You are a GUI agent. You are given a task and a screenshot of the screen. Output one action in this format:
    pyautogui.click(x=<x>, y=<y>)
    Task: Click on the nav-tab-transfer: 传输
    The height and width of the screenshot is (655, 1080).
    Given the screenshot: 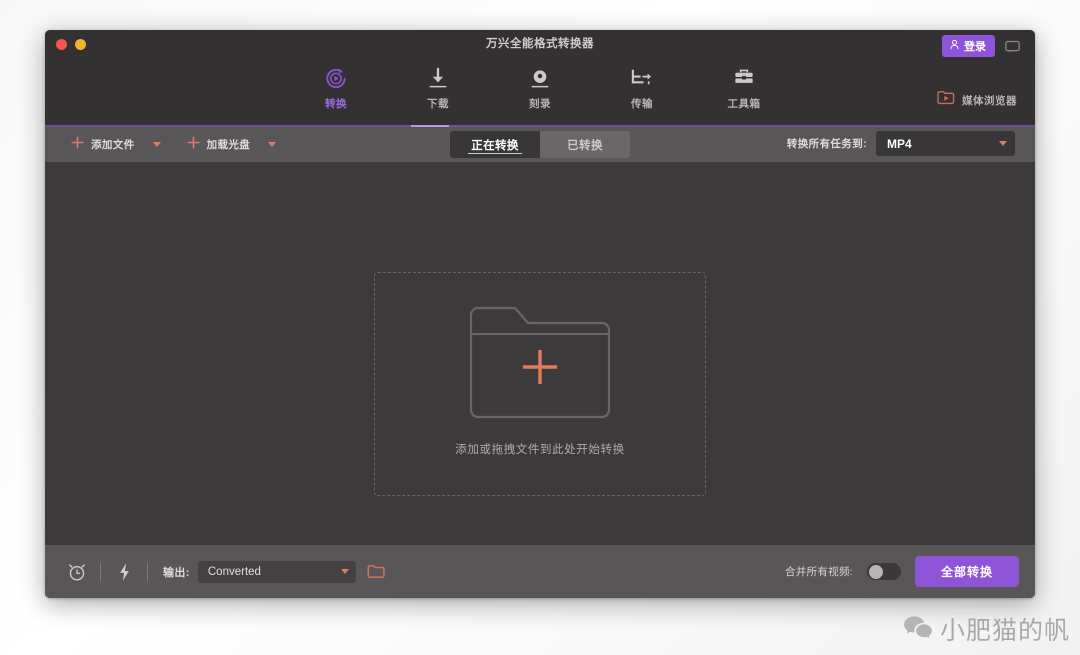 What is the action you would take?
    pyautogui.click(x=642, y=86)
    